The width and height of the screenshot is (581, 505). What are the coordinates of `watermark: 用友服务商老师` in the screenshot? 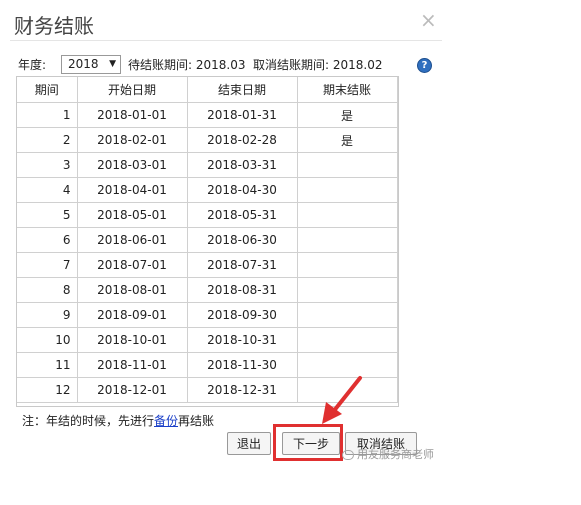 It's located at (388, 454).